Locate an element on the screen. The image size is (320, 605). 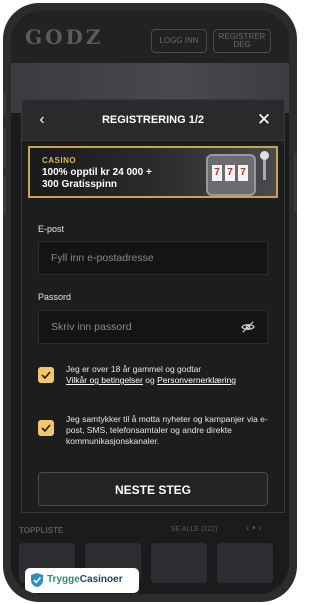
banner-offer: 100% opptil kr 24 000 + 300 Gratisspinn is located at coordinates (97, 179).